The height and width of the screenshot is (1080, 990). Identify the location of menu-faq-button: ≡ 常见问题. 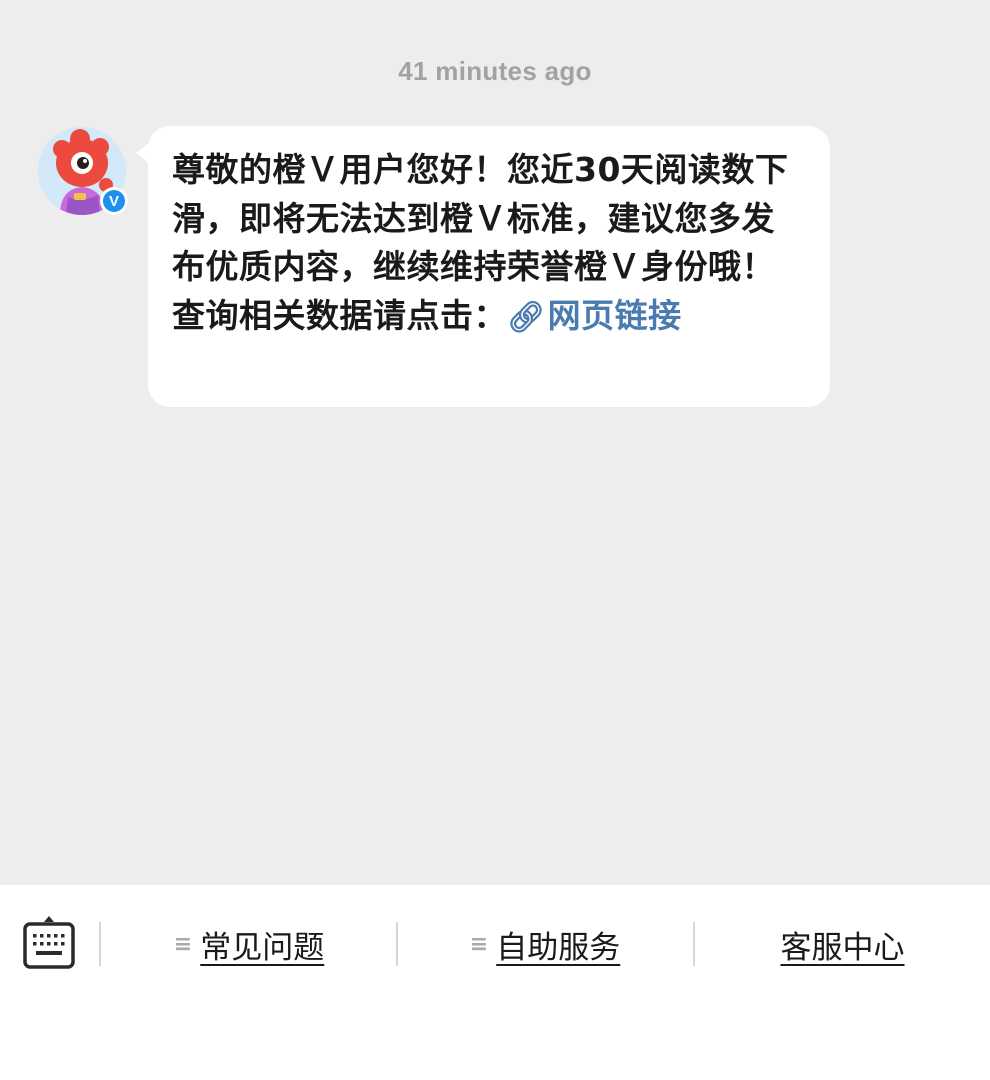
(249, 944).